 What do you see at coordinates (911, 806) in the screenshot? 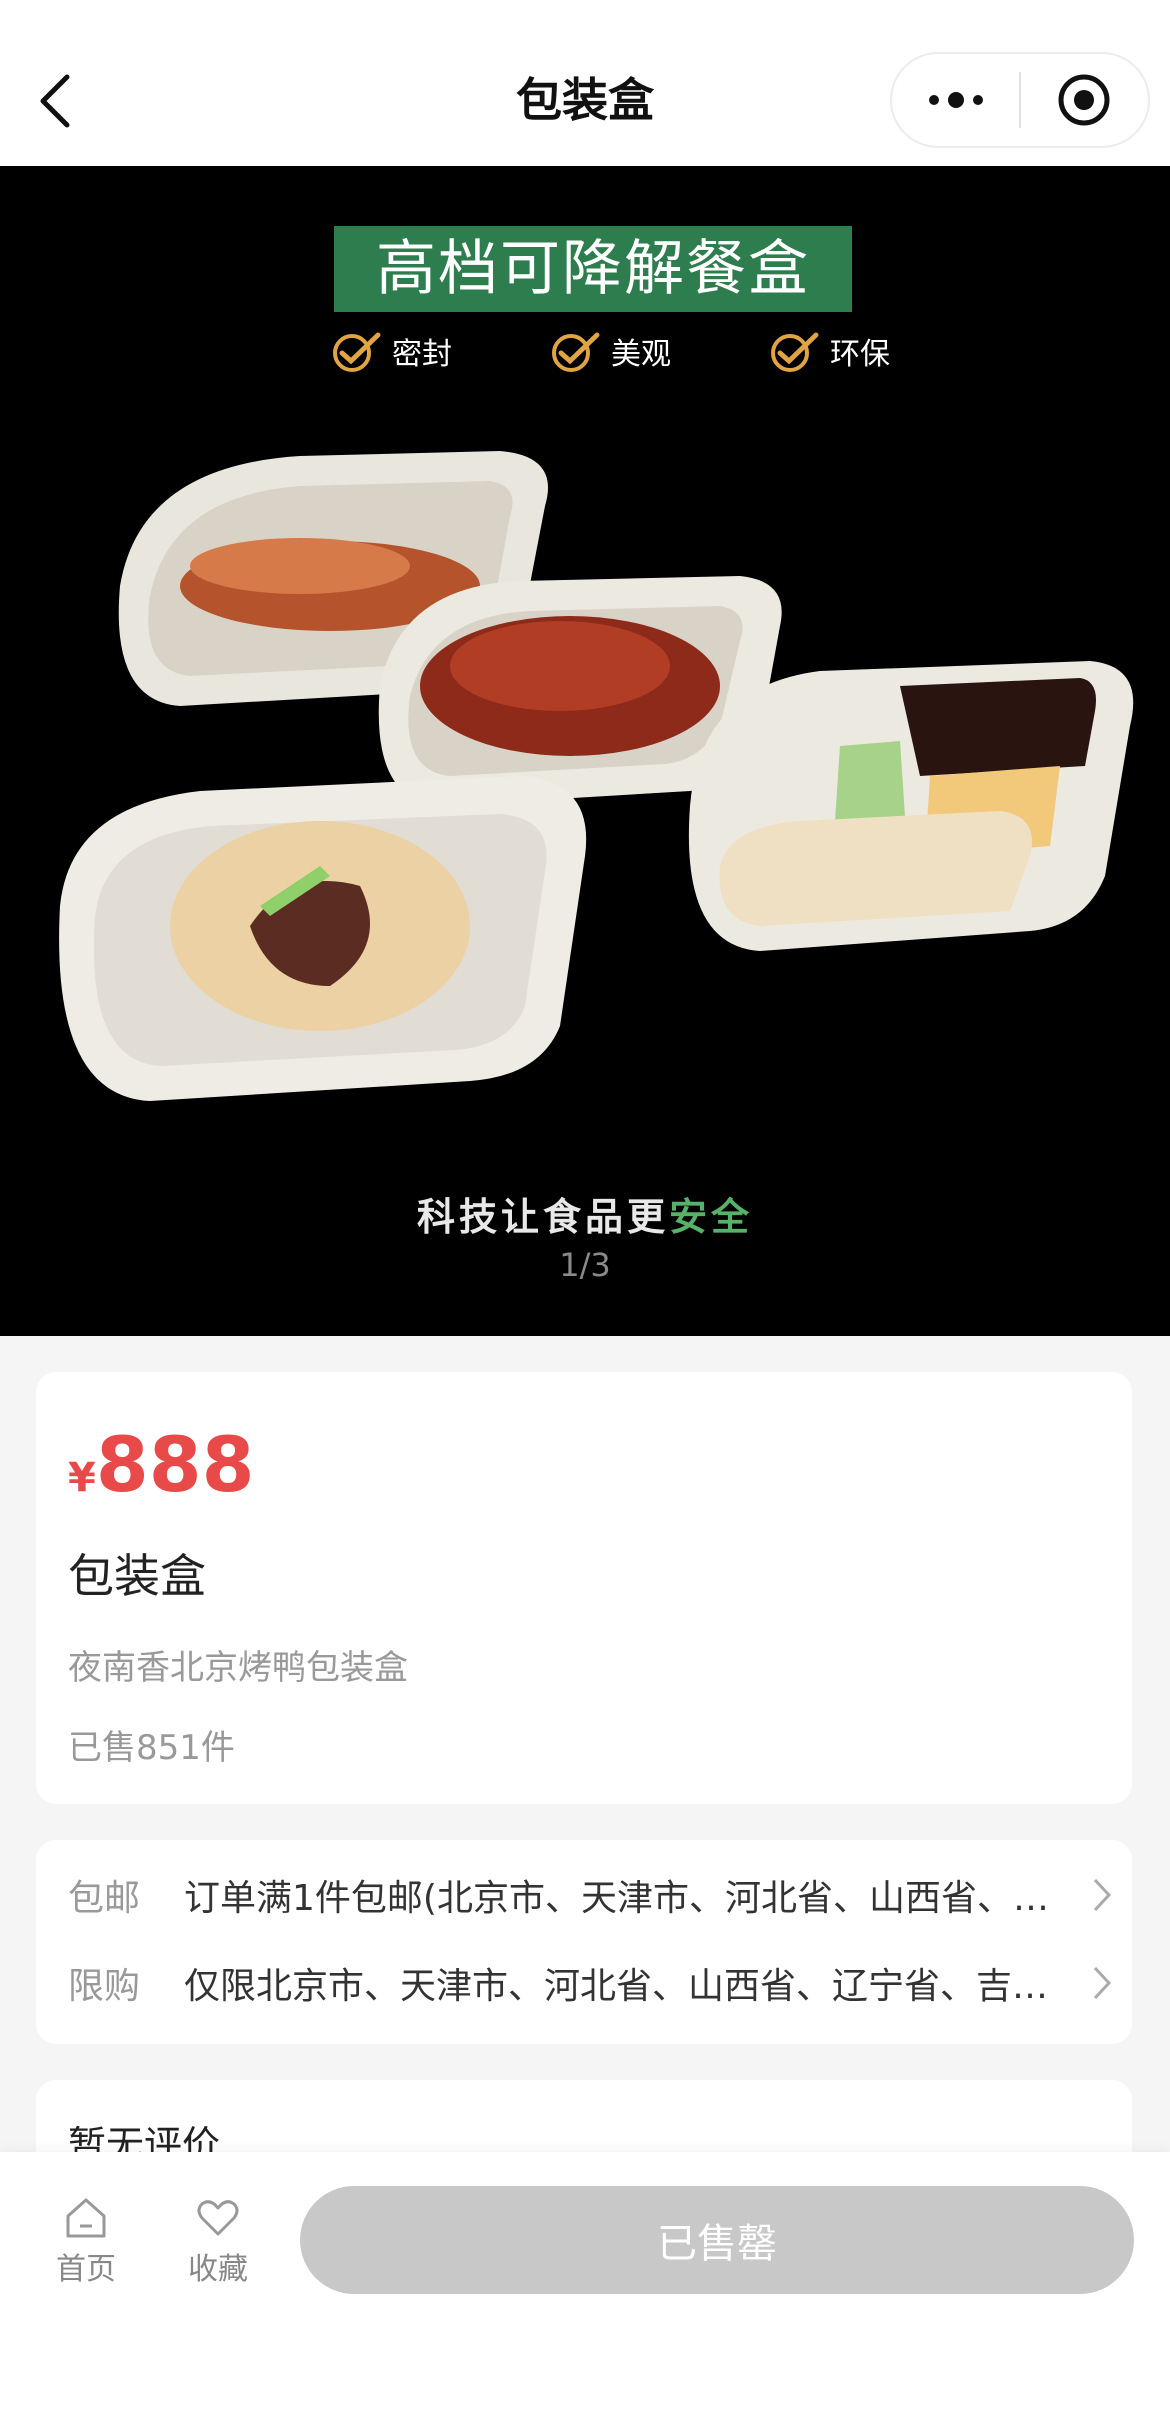
I see `tray-sauce-compartments` at bounding box center [911, 806].